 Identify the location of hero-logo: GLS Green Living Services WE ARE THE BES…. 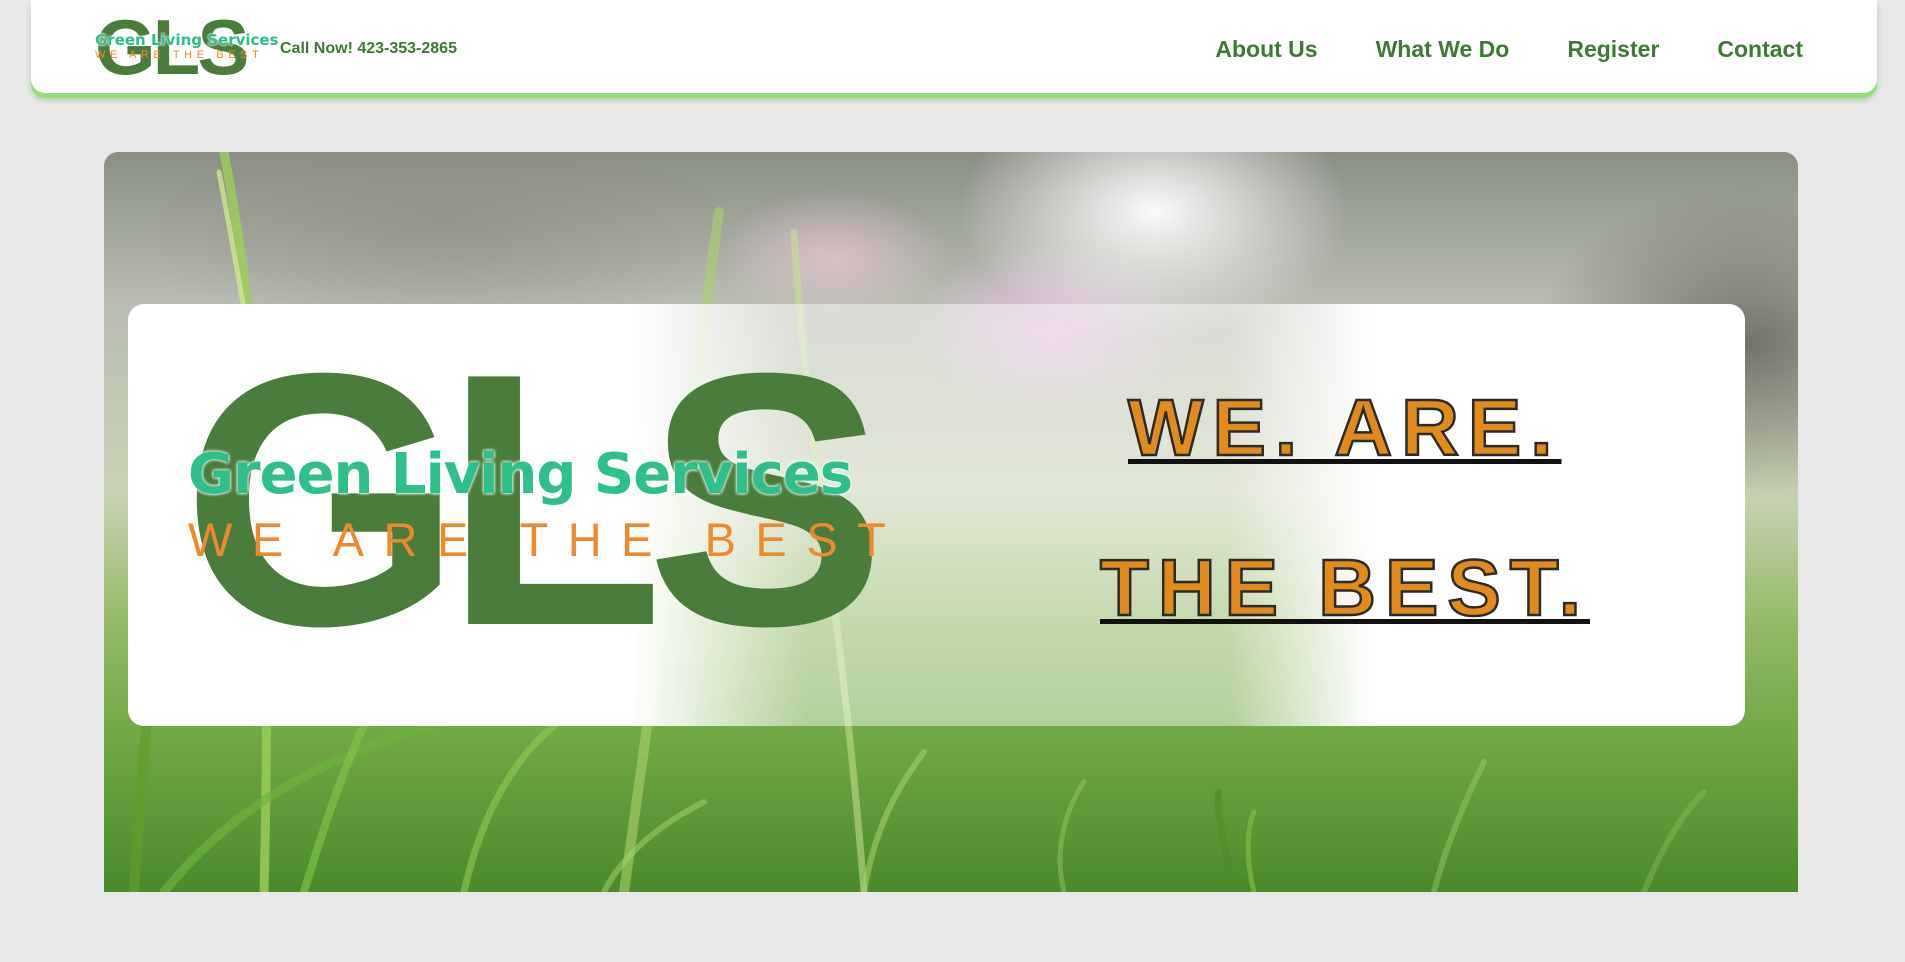
(534, 500).